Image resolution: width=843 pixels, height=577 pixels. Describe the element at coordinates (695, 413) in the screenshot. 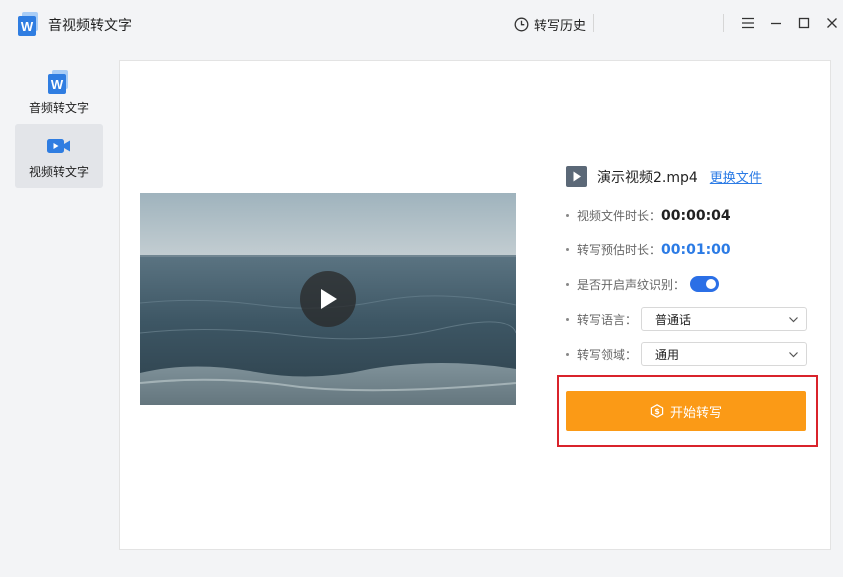

I see `start-label: 开始转写` at that location.